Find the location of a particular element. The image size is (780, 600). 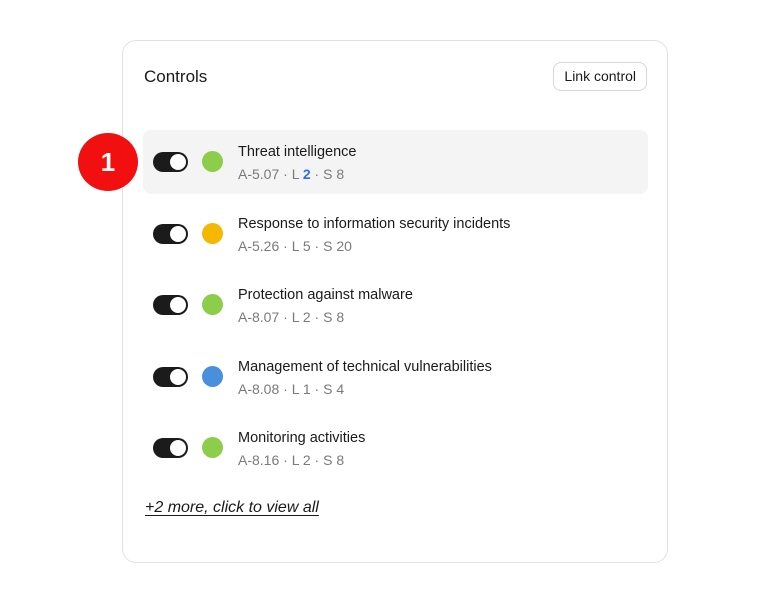

control-row: Monitoring activities A-8.16 · L 2 · S 8 is located at coordinates (395, 448).